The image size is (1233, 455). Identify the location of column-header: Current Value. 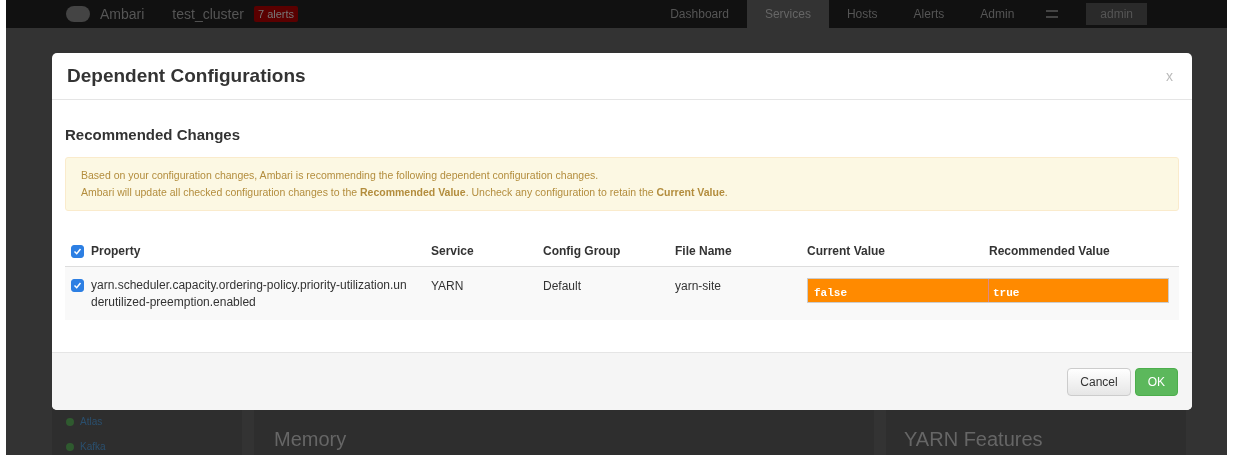
(847, 251).